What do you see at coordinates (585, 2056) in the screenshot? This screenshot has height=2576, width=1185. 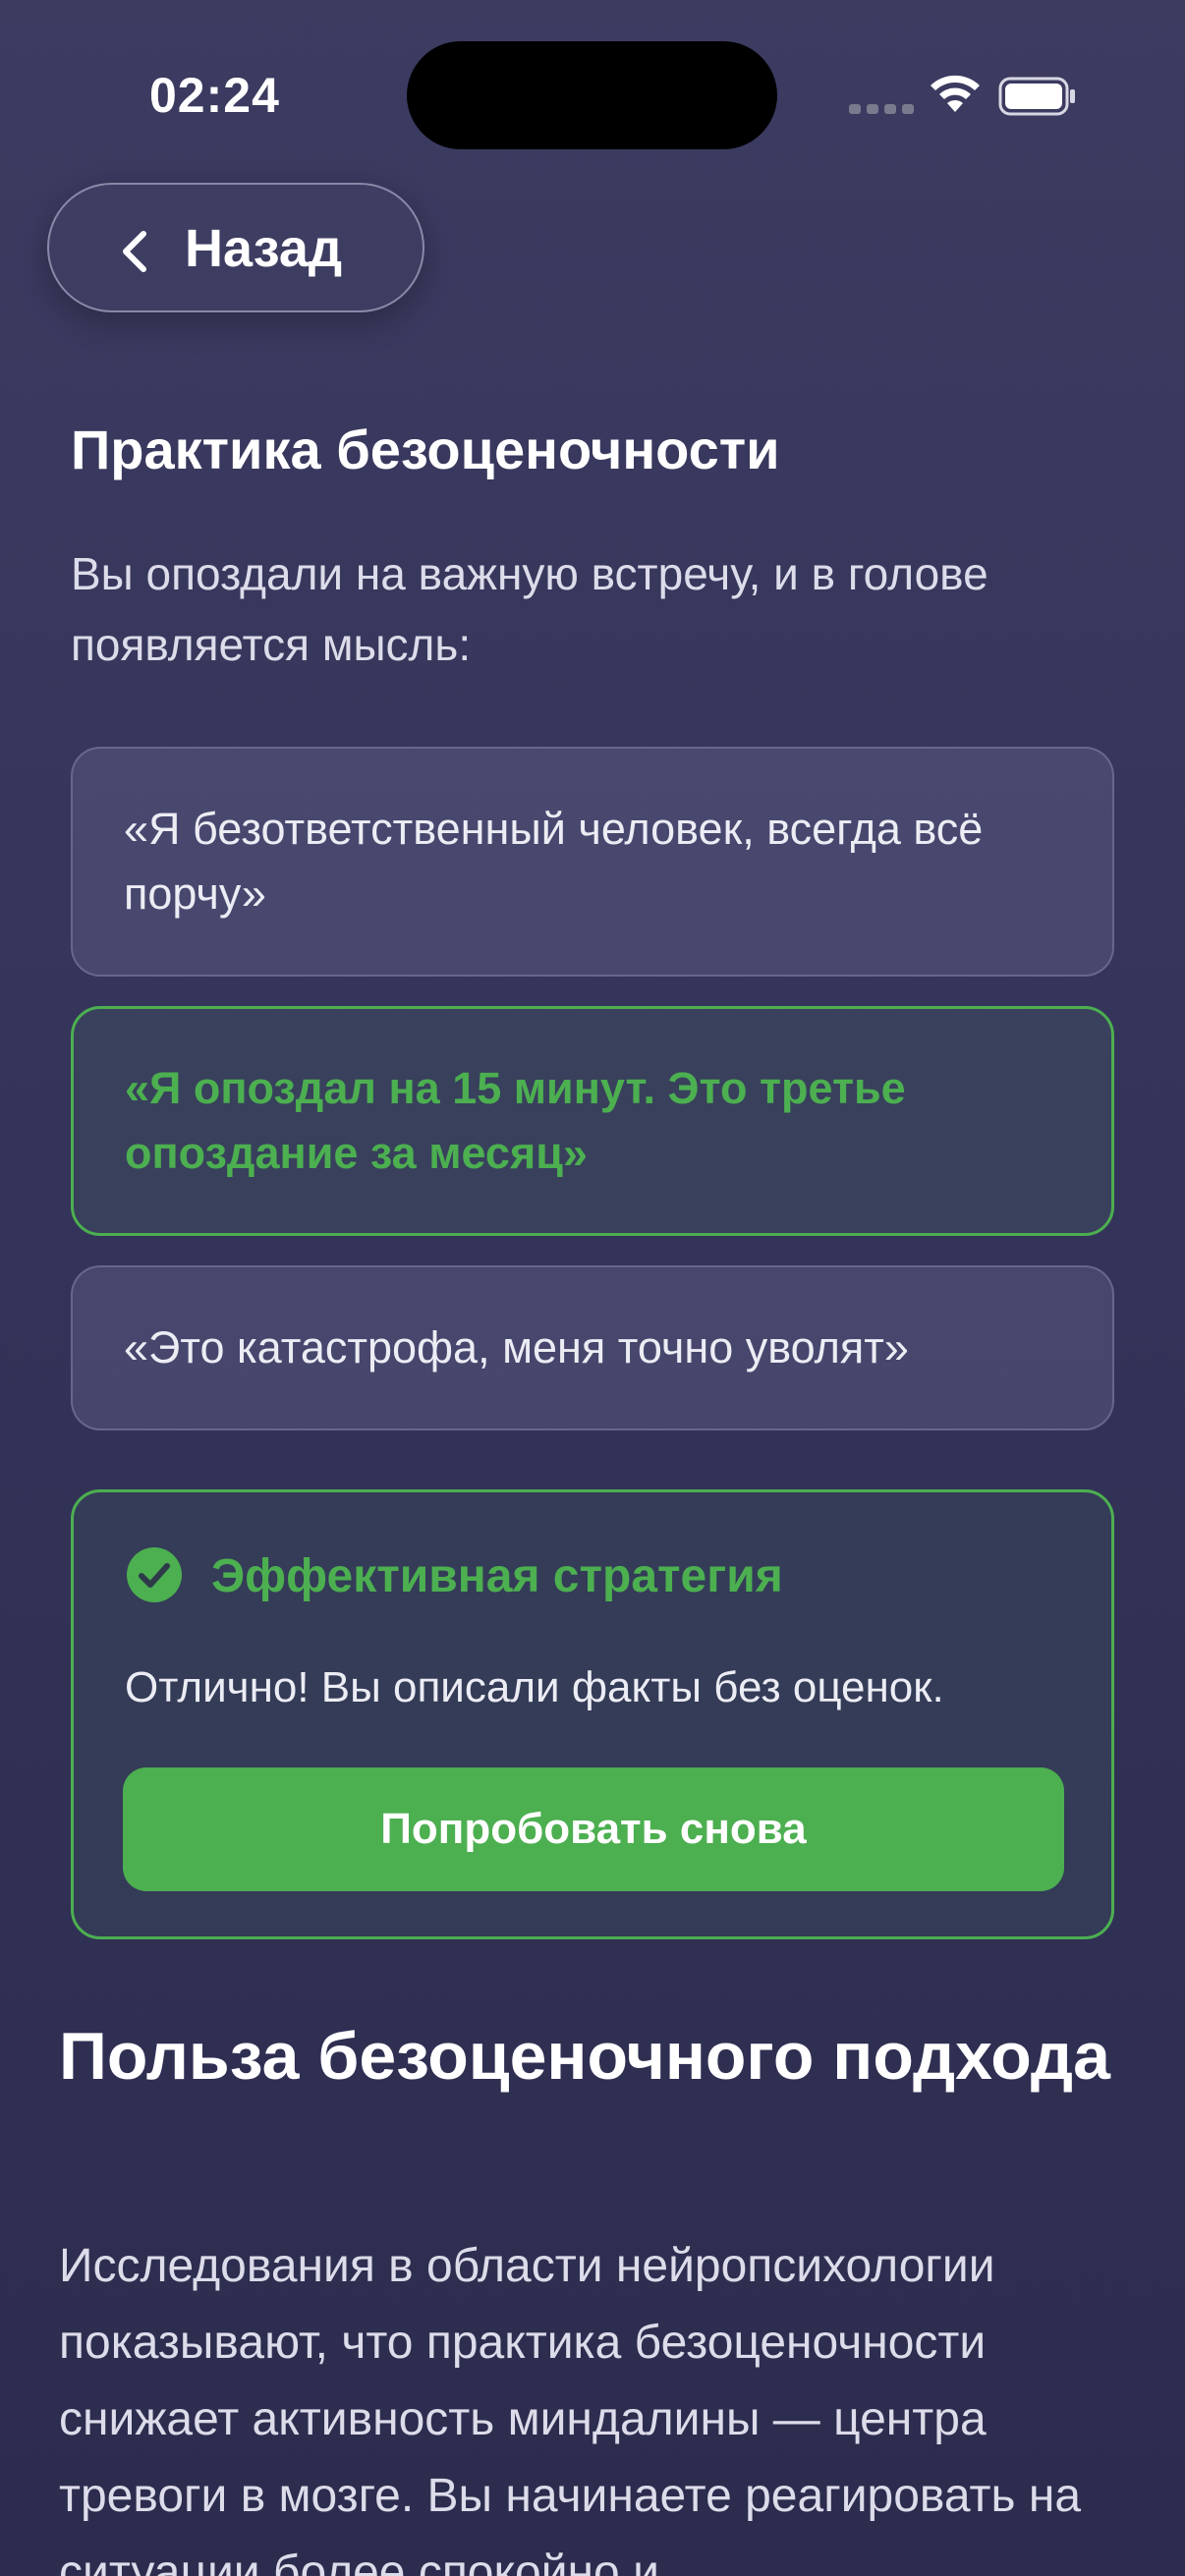 I see `section-title: Польза безоценочного подхода` at bounding box center [585, 2056].